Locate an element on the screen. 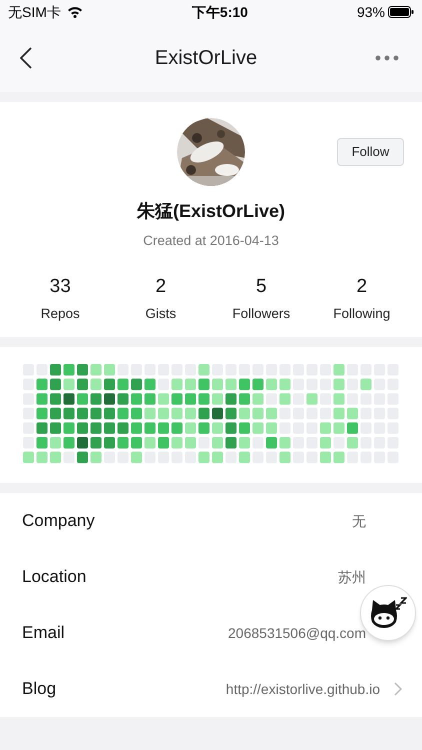  wifi-icon is located at coordinates (74, 12).